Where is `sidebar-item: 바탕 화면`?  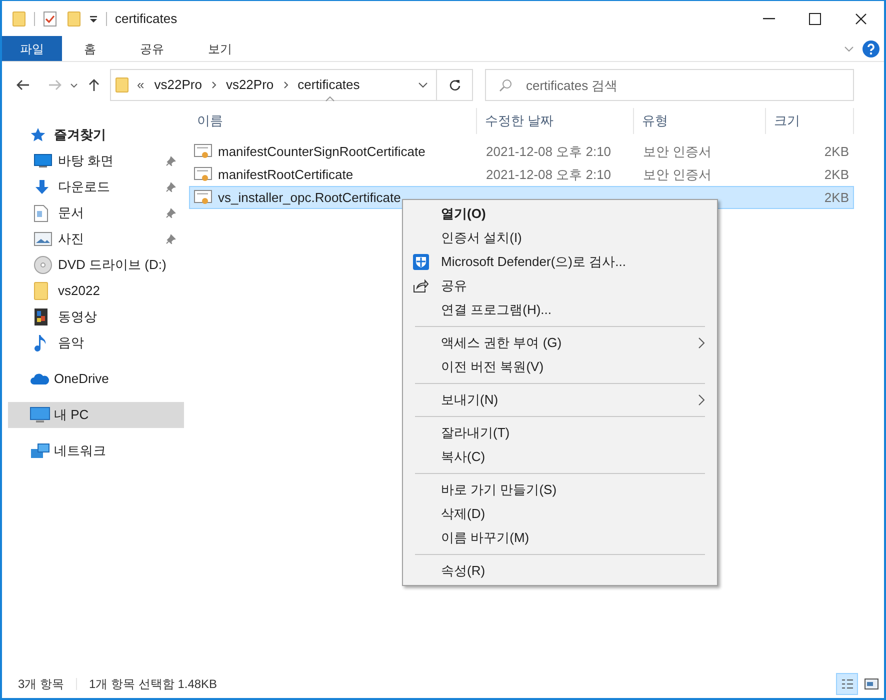
sidebar-item: 바탕 화면 is located at coordinates (96, 161).